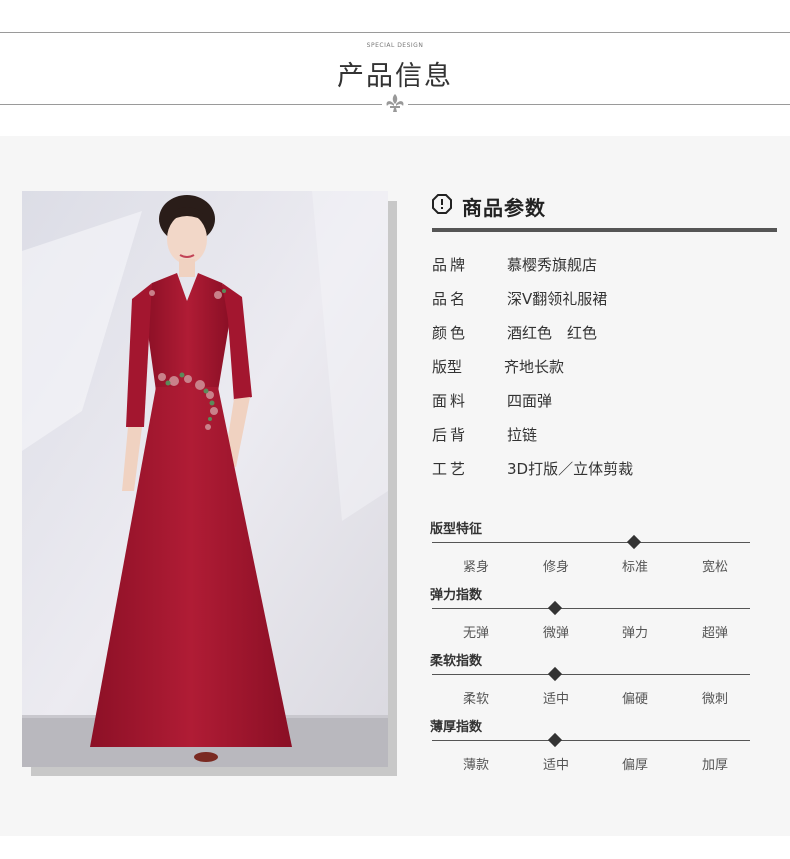  Describe the element at coordinates (475, 633) in the screenshot. I see `feature-option: 无弹` at that location.